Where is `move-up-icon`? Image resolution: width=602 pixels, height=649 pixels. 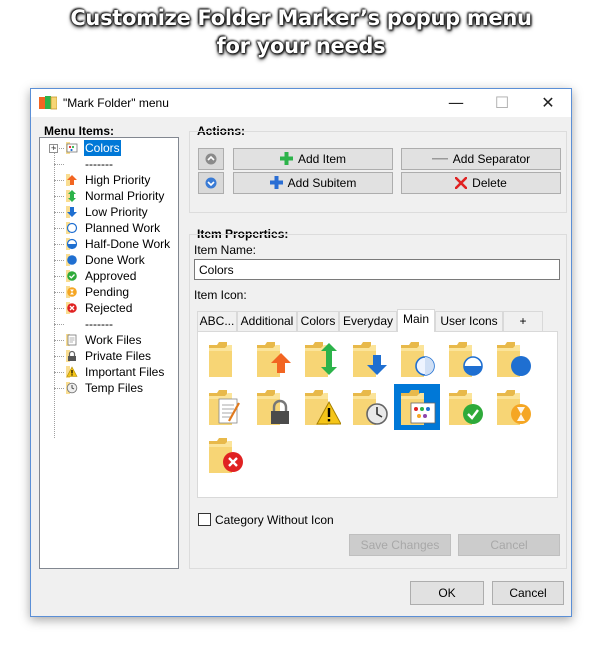
move-up-icon is located at coordinates (211, 159).